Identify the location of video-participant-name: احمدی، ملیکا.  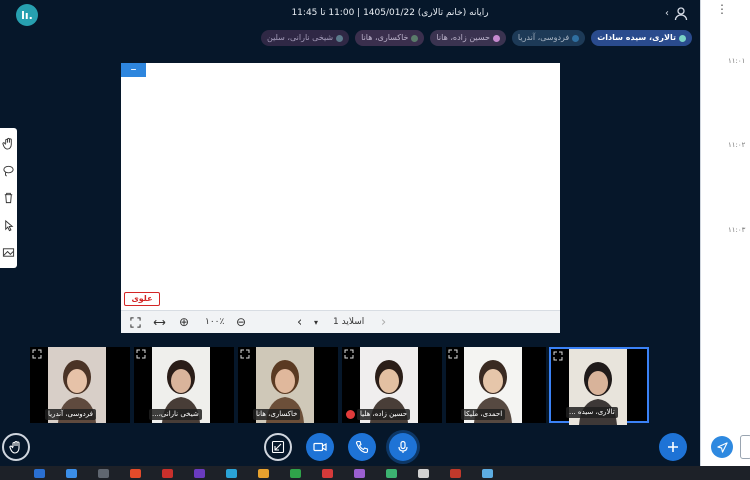
(483, 414).